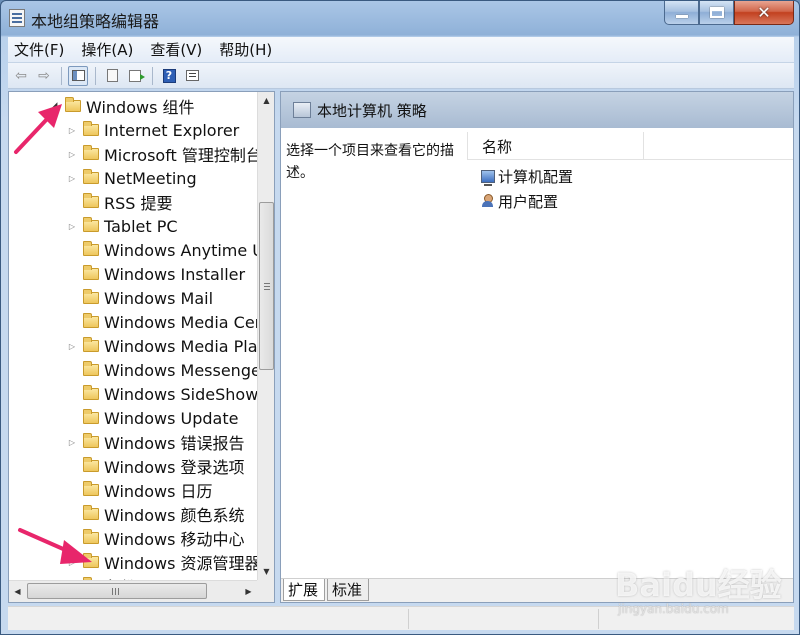 This screenshot has height=635, width=800. Describe the element at coordinates (348, 590) in the screenshot. I see `tab-standard: 标准` at that location.